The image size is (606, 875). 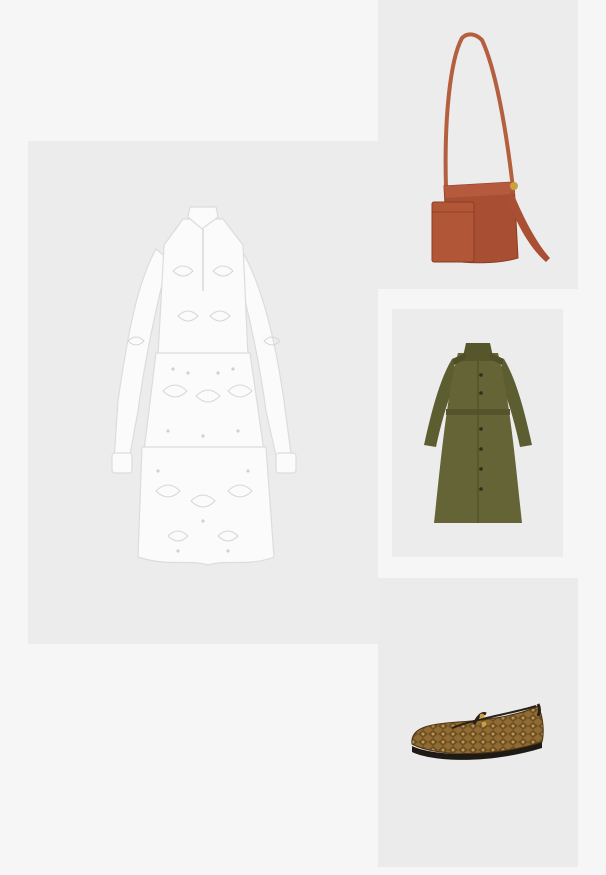 I want to click on product-tile-coat, so click(x=477, y=433).